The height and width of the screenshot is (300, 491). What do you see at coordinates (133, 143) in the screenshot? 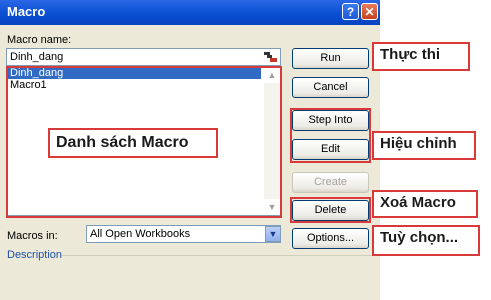
I see `annotation-list: Danh sách Macro` at bounding box center [133, 143].